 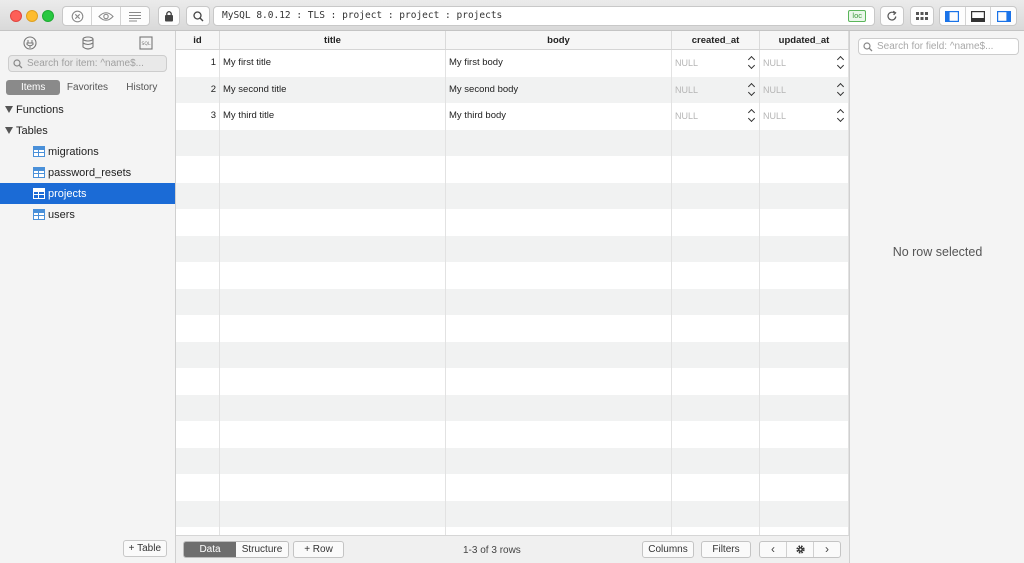 I want to click on layout-button, so click(x=922, y=16).